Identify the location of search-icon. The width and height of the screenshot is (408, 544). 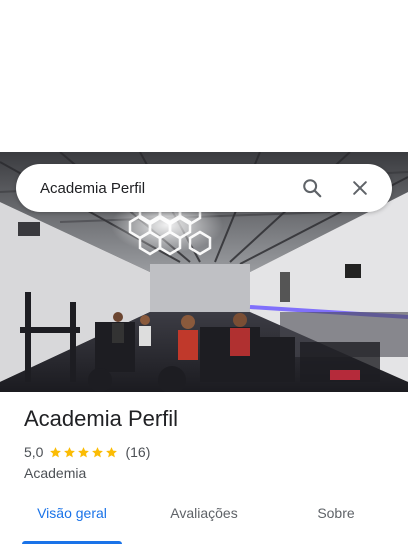
(312, 188).